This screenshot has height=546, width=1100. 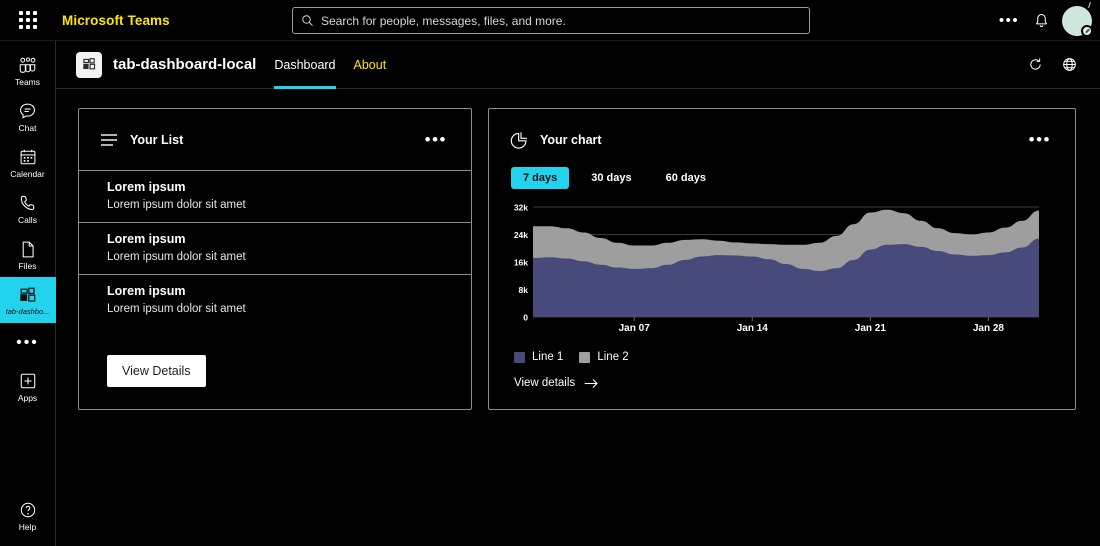 I want to click on tab-about: About, so click(x=370, y=65).